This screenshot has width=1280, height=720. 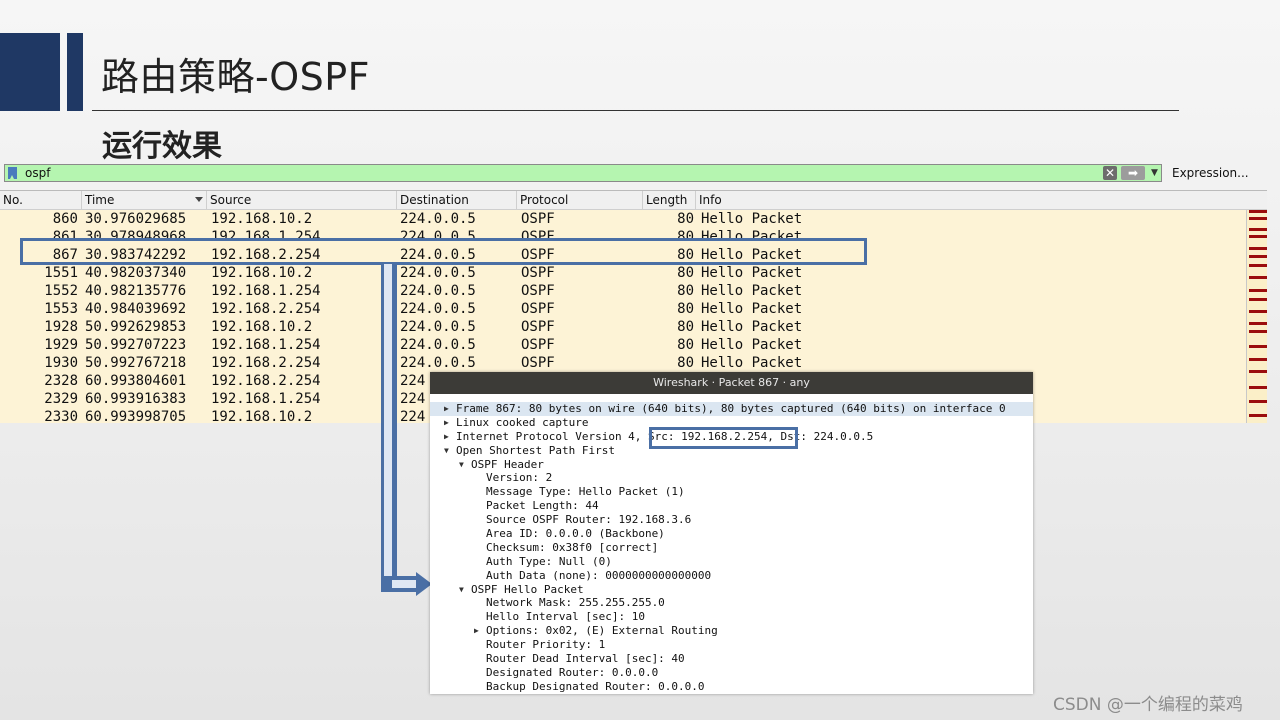 I want to click on tree-item-label: Open Shortest Path First, so click(x=535, y=450).